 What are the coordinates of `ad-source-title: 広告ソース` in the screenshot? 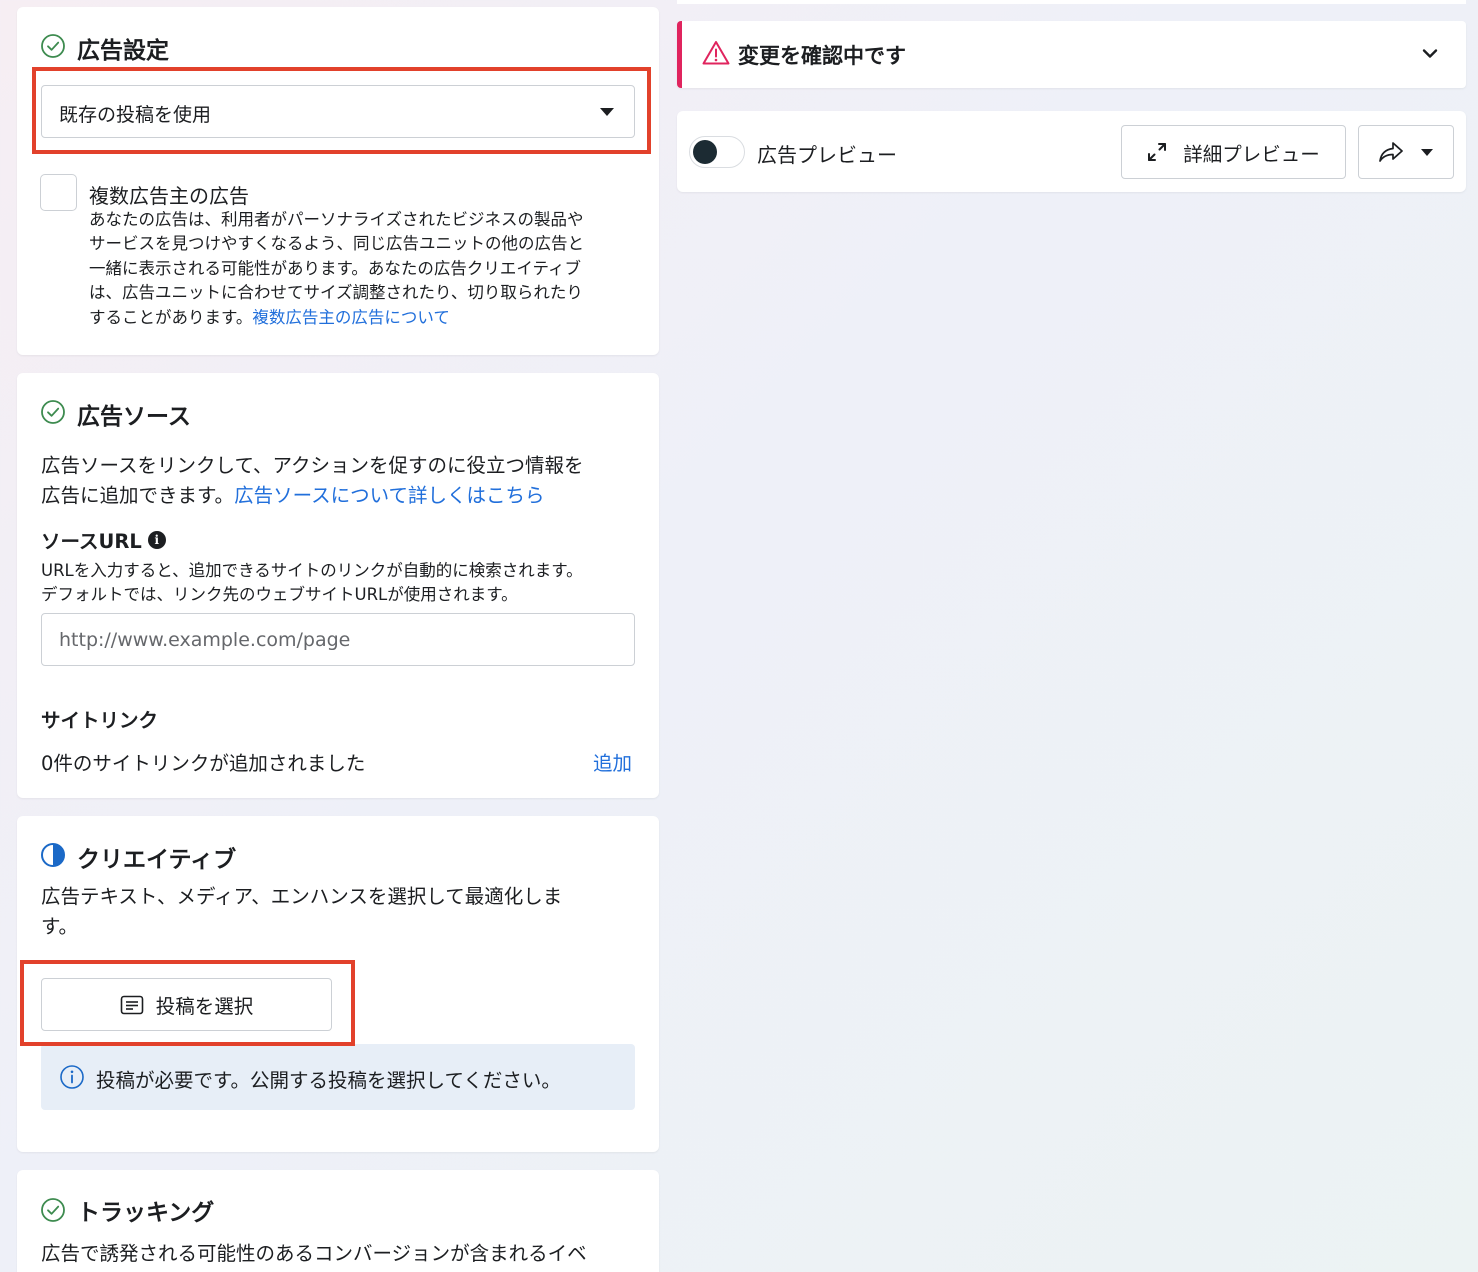 It's located at (134, 417).